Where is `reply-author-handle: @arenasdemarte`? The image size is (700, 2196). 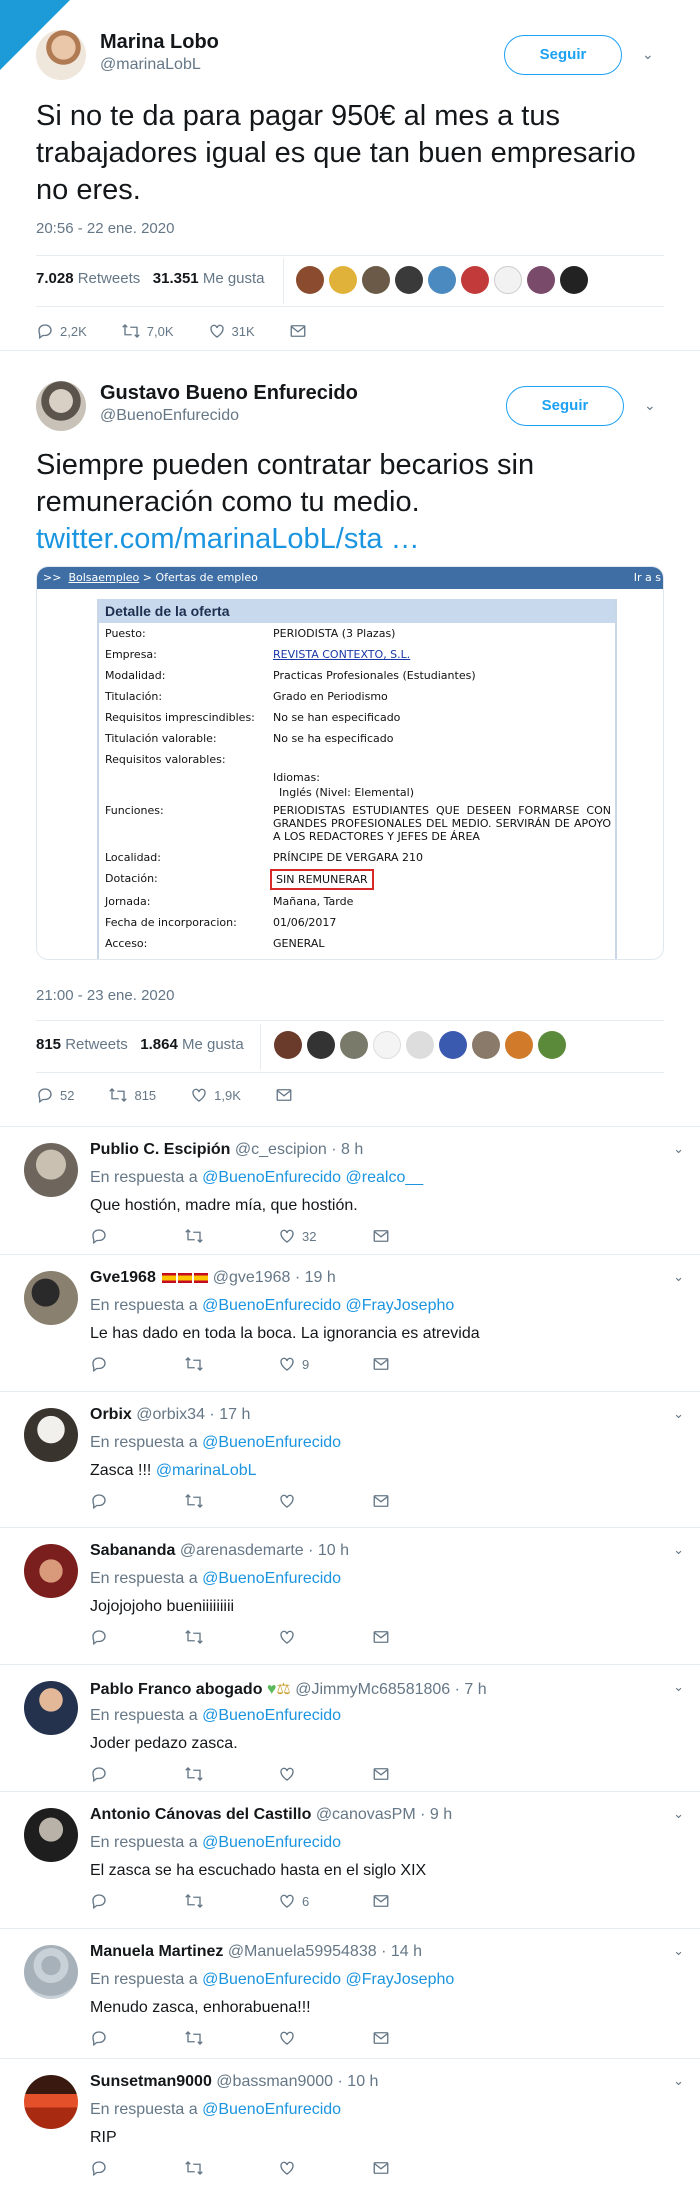 reply-author-handle: @arenasdemarte is located at coordinates (242, 1550).